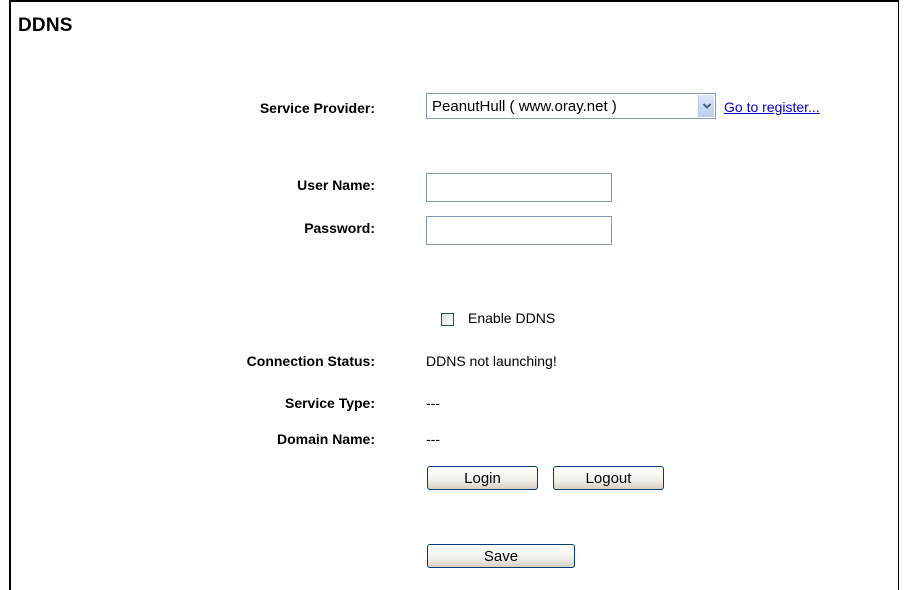  What do you see at coordinates (310, 361) in the screenshot?
I see `connection-status-label: Connection Status:` at bounding box center [310, 361].